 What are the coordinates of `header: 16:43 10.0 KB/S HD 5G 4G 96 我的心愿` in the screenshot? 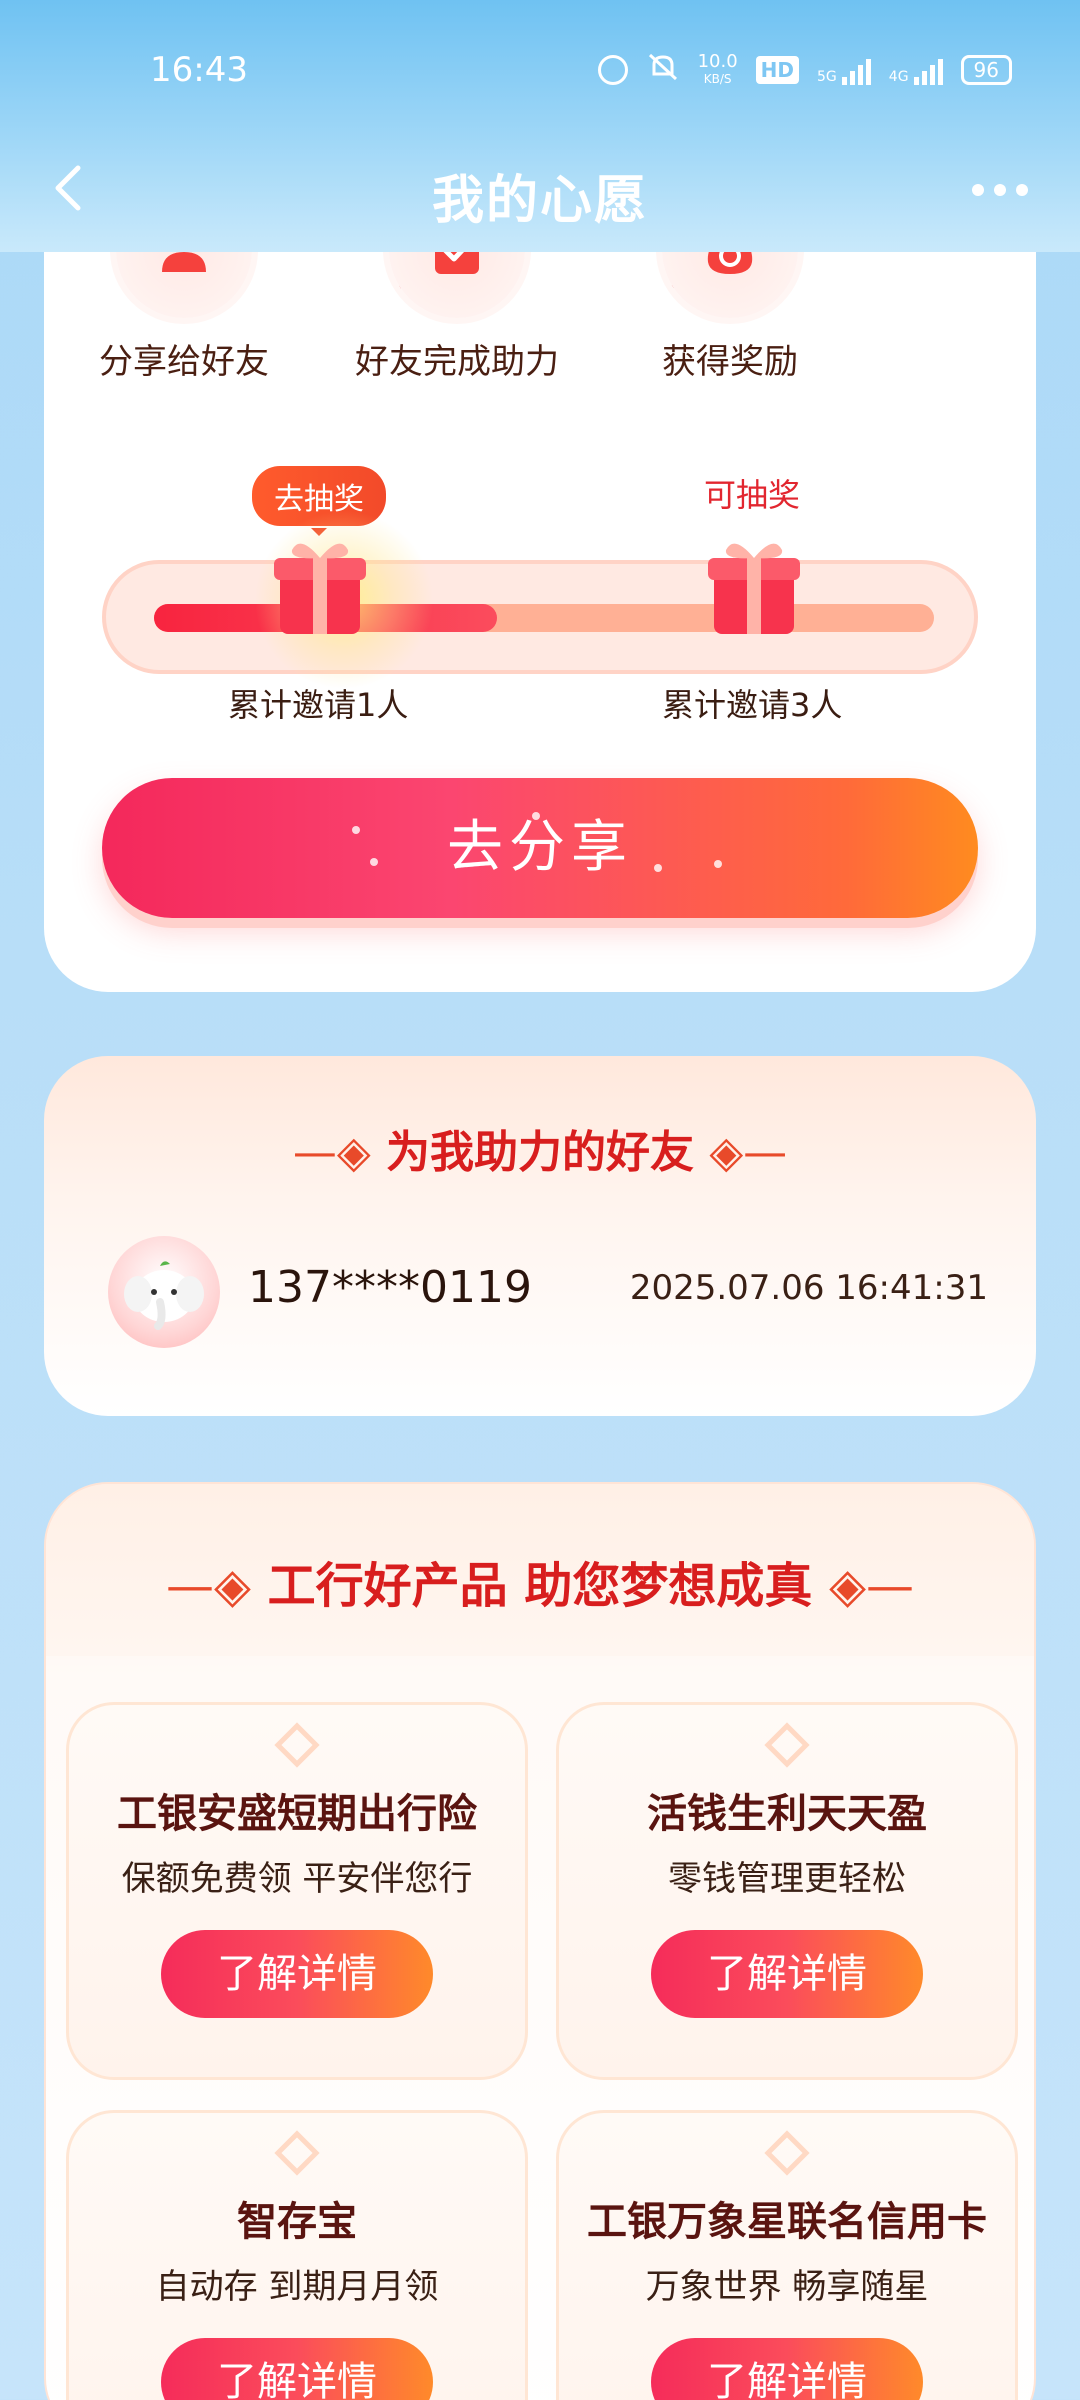 It's located at (540, 126).